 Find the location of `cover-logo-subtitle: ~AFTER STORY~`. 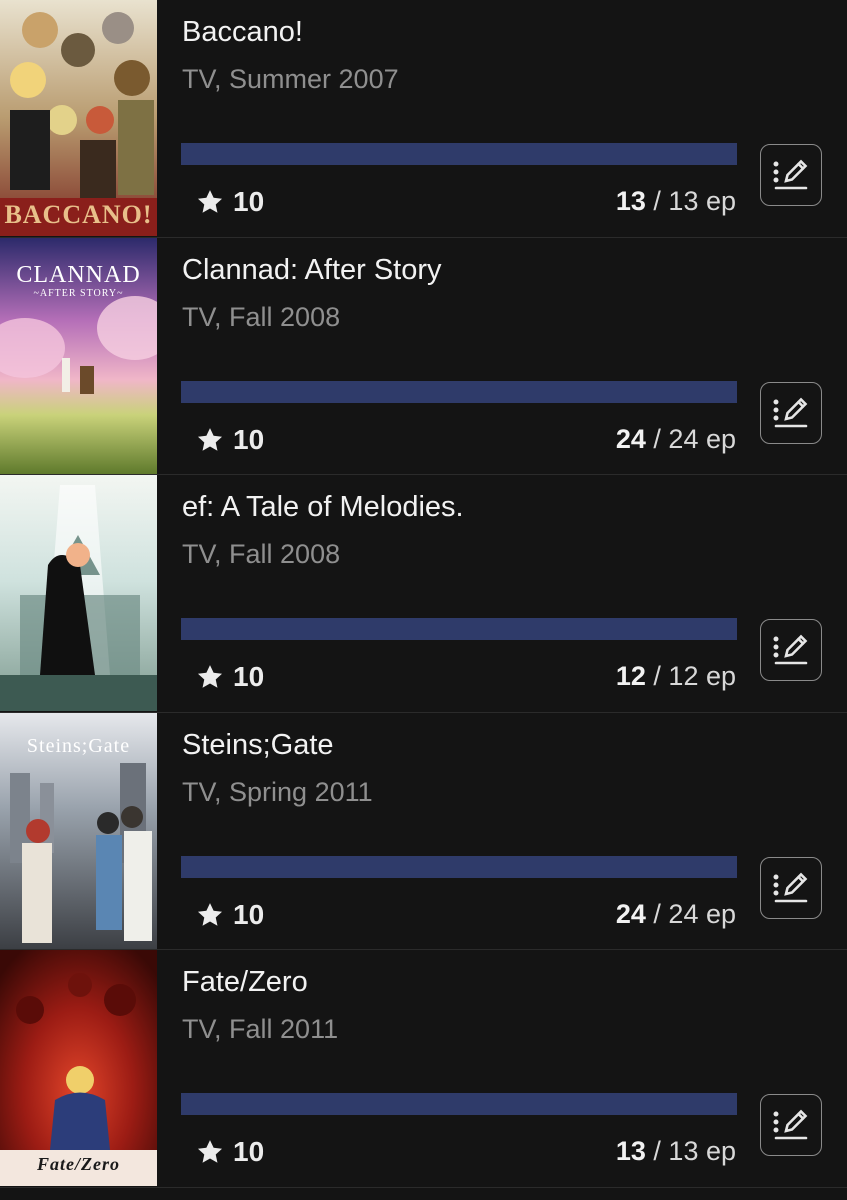

cover-logo-subtitle: ~AFTER STORY~ is located at coordinates (78, 293).